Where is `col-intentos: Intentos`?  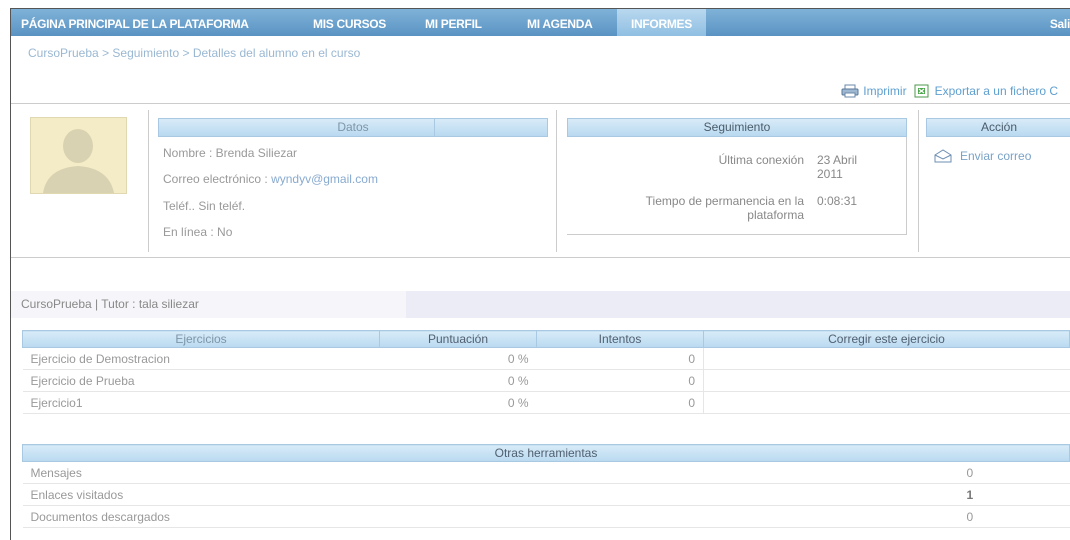
col-intentos: Intentos is located at coordinates (620, 339).